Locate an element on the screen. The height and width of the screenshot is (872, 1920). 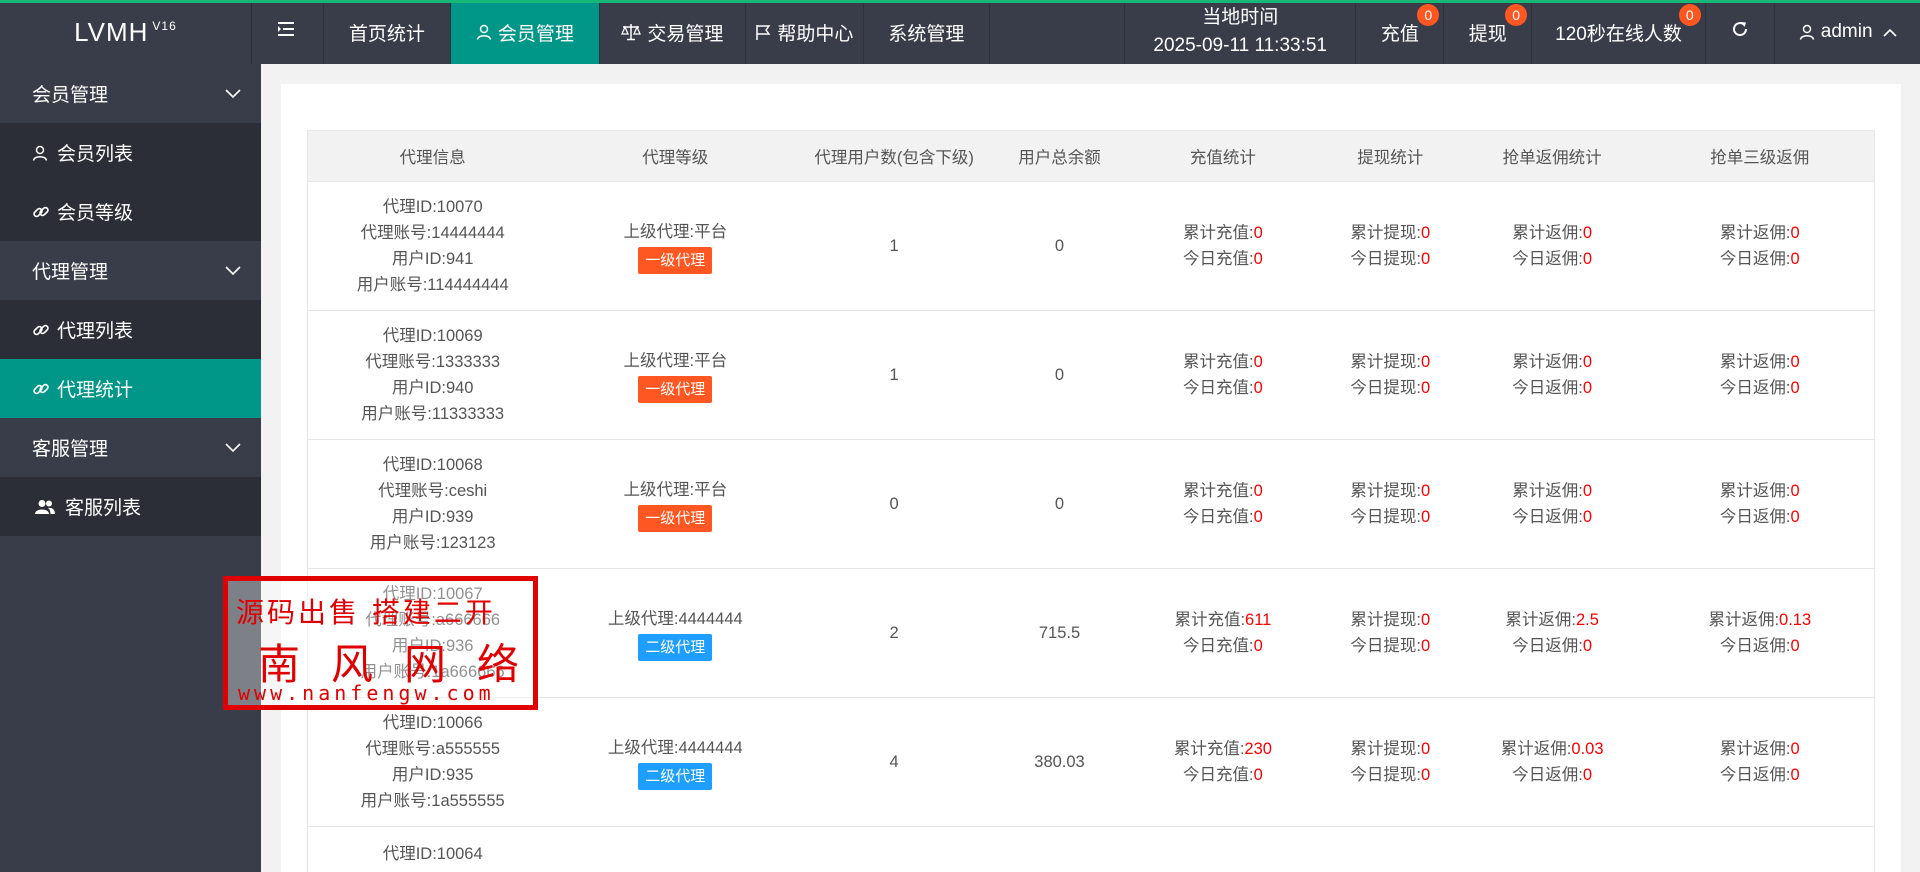
stat-line: 累计提现:0 is located at coordinates (1390, 749).